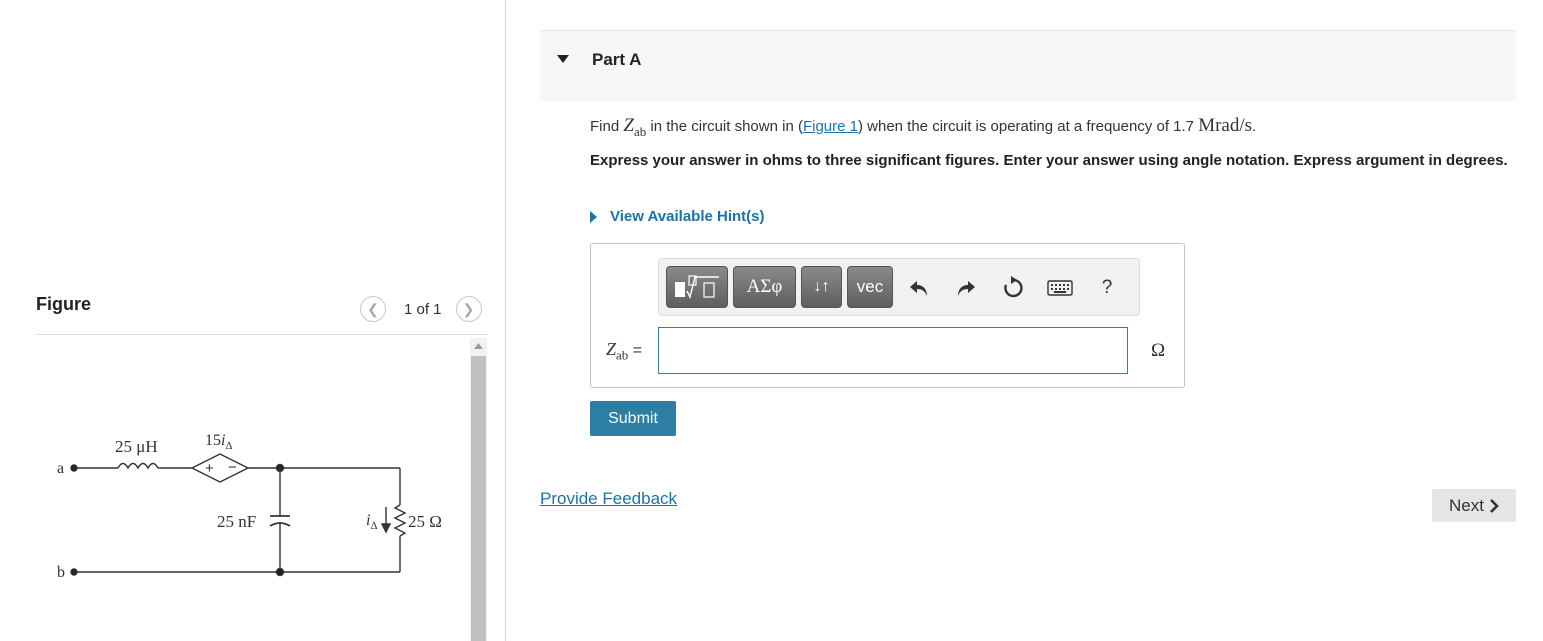  Describe the element at coordinates (64, 304) in the screenshot. I see `figure-title: Figure` at that location.